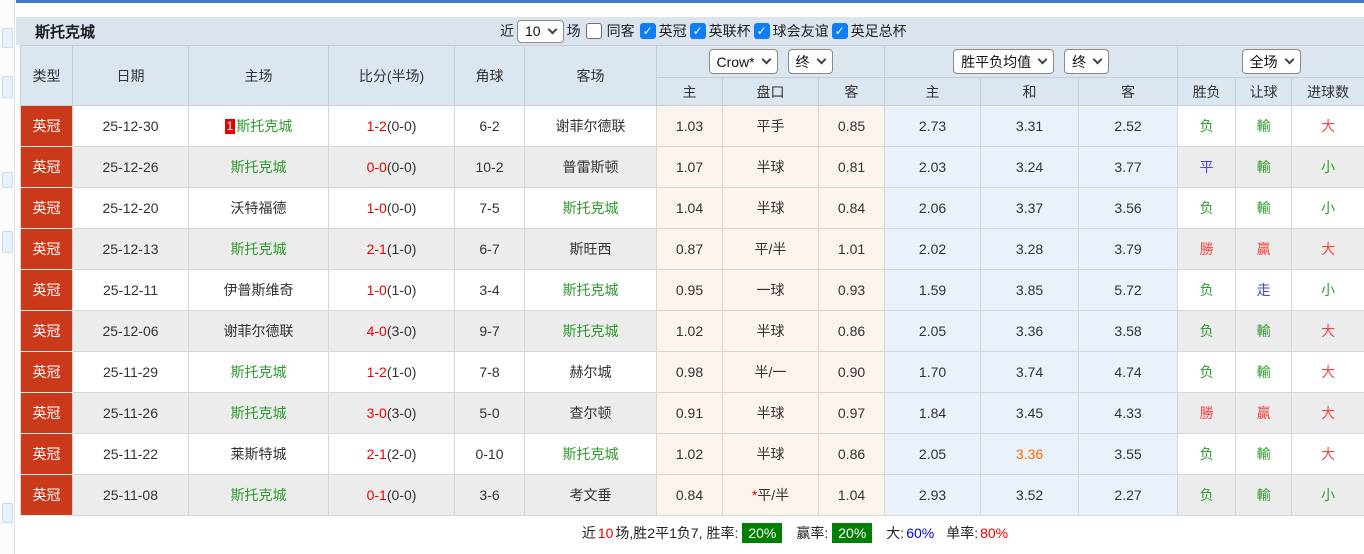  Describe the element at coordinates (810, 61) in the screenshot. I see `odds-time-select: 终` at that location.